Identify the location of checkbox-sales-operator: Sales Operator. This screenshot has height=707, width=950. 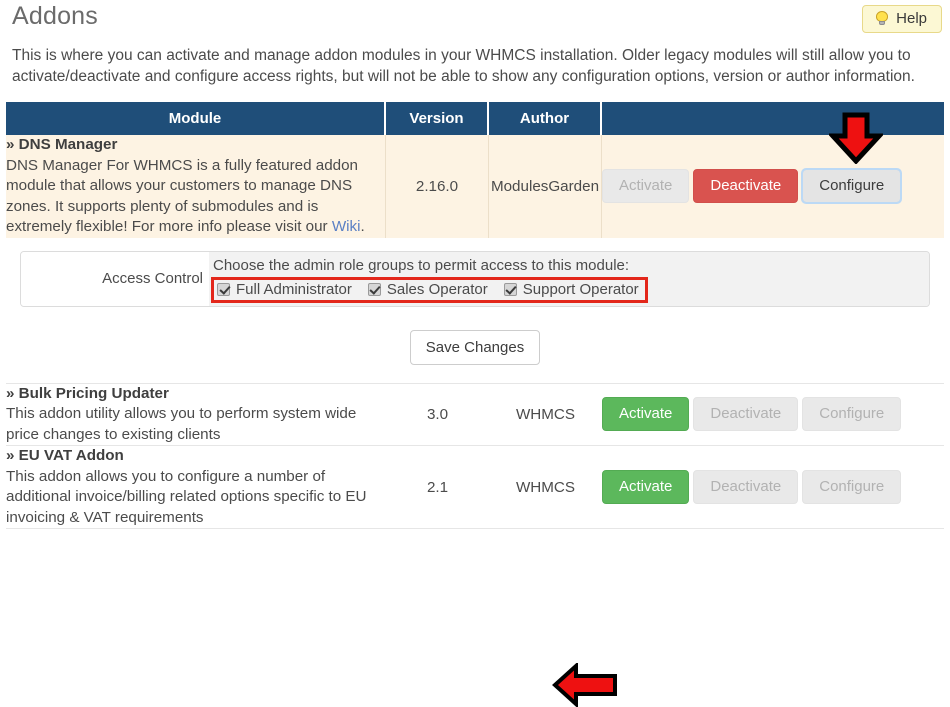
(427, 289).